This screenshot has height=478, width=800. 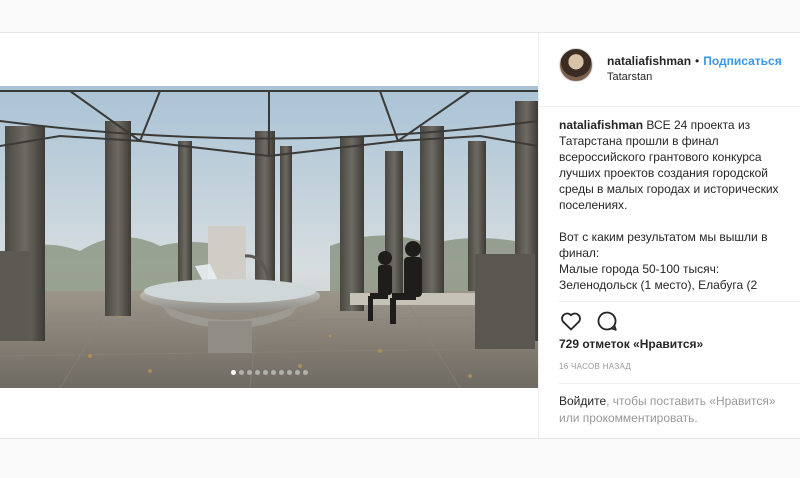 What do you see at coordinates (639, 269) in the screenshot?
I see `caption-paragraph-2-line-2: Малые города 50-100 тысяч:` at bounding box center [639, 269].